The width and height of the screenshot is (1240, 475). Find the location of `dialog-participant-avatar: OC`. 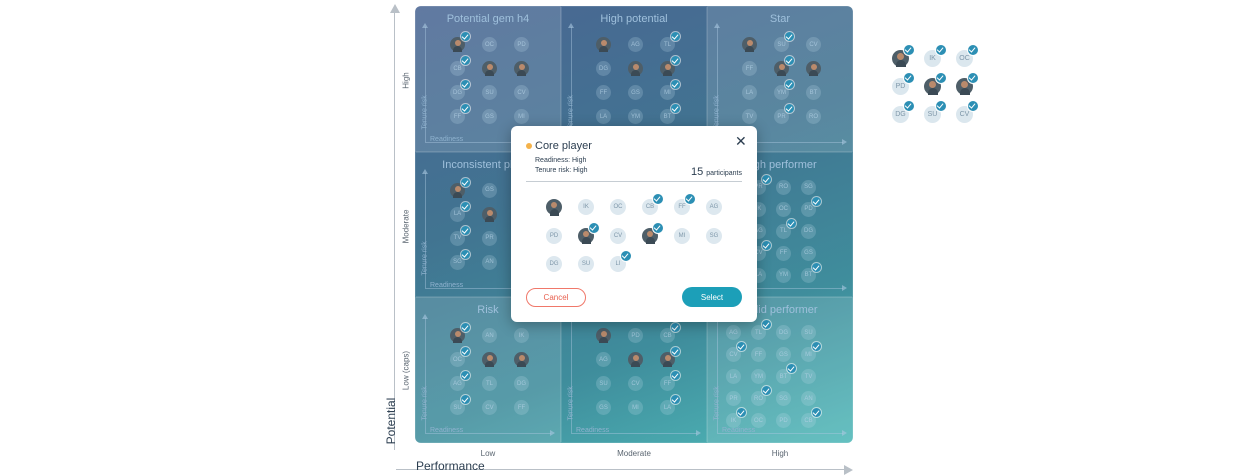

dialog-participant-avatar: OC is located at coordinates (618, 207).